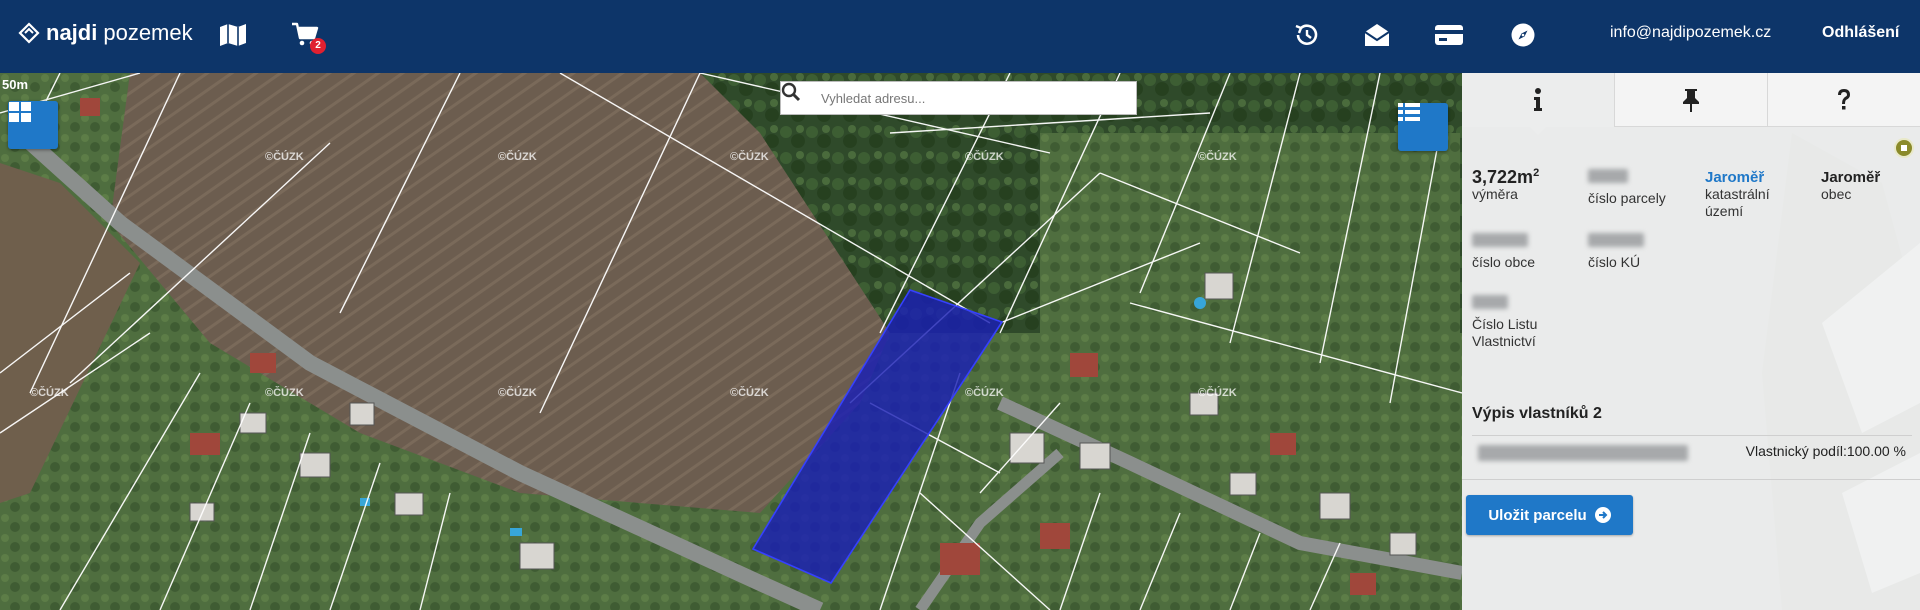  Describe the element at coordinates (1537, 413) in the screenshot. I see `owners-title: Výpis vlastníků 2` at that location.